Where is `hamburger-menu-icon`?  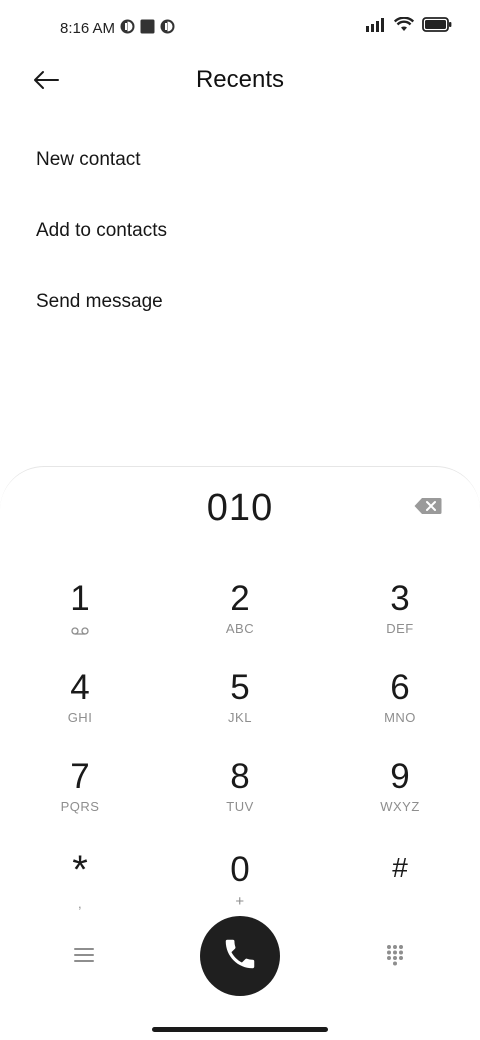 hamburger-menu-icon is located at coordinates (84, 957).